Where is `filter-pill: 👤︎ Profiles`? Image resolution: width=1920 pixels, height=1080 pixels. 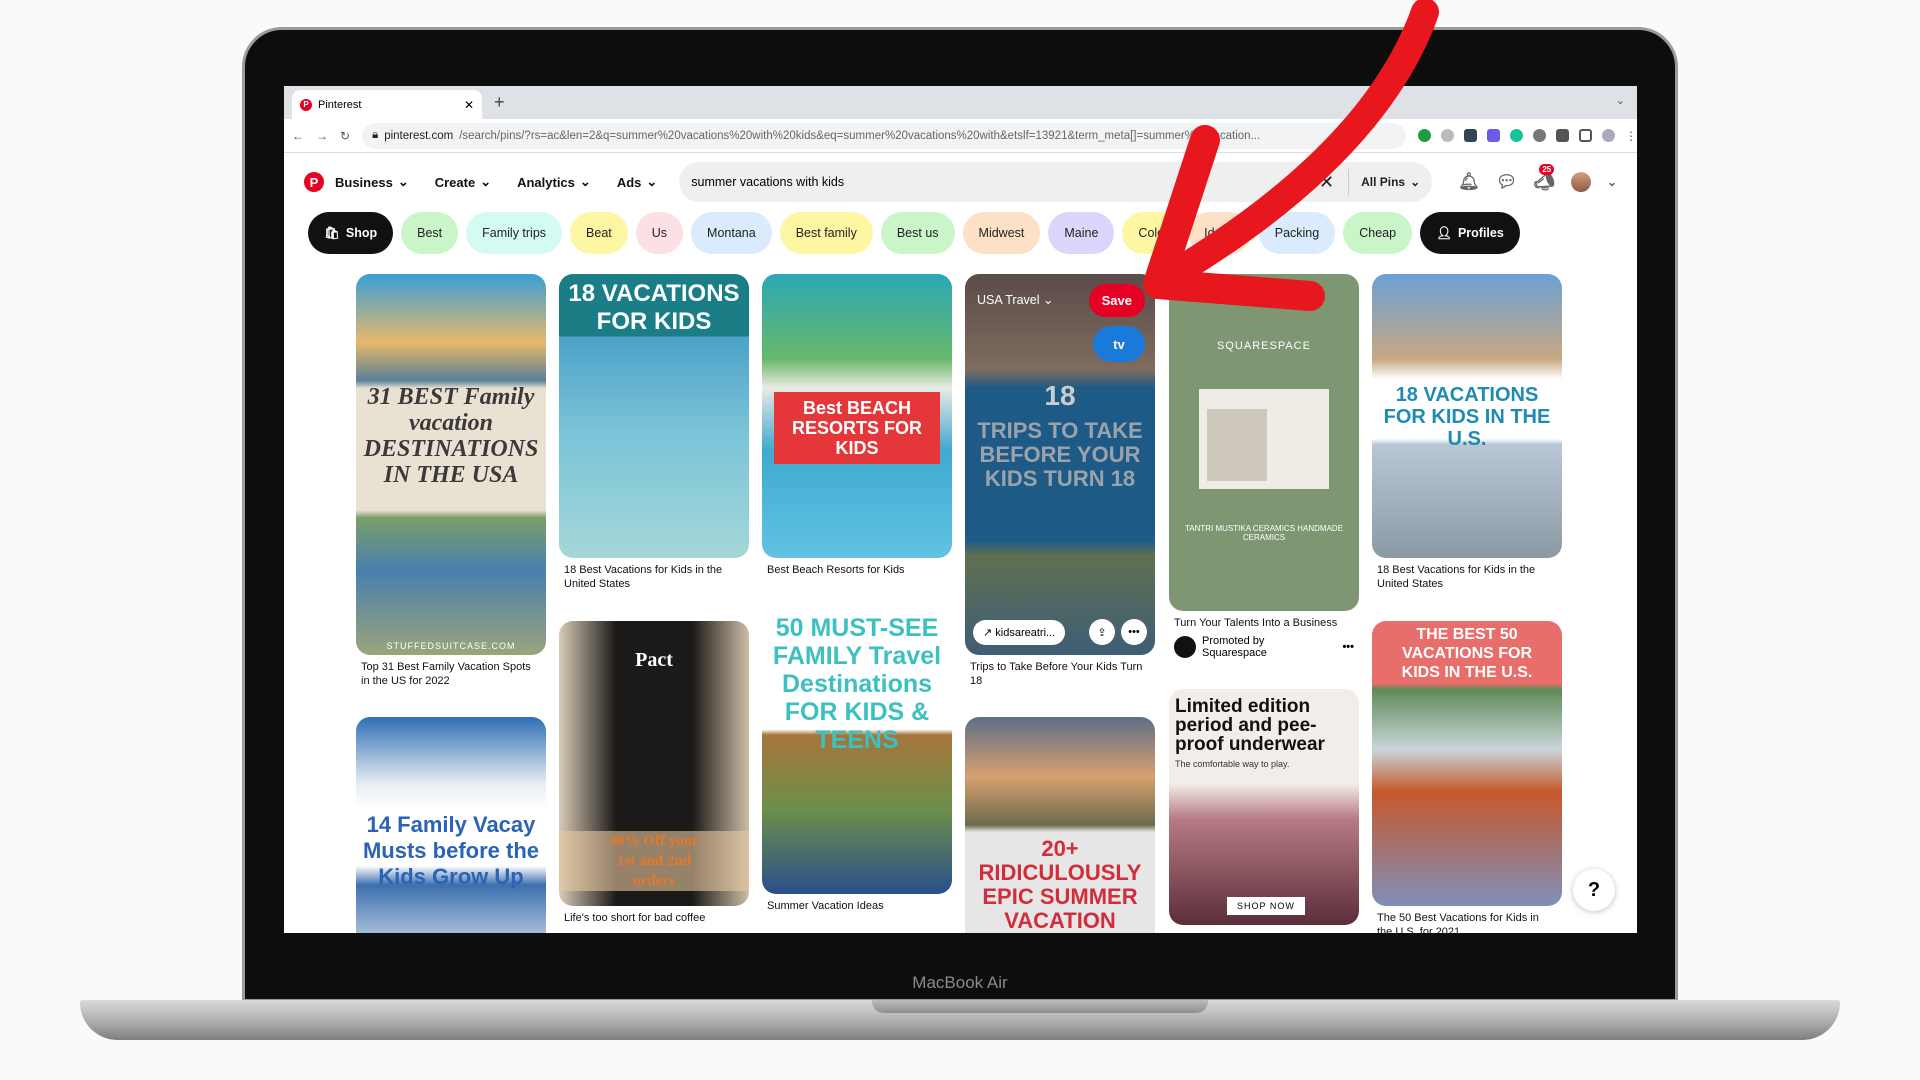
filter-pill: 👤︎ Profiles is located at coordinates (1470, 233).